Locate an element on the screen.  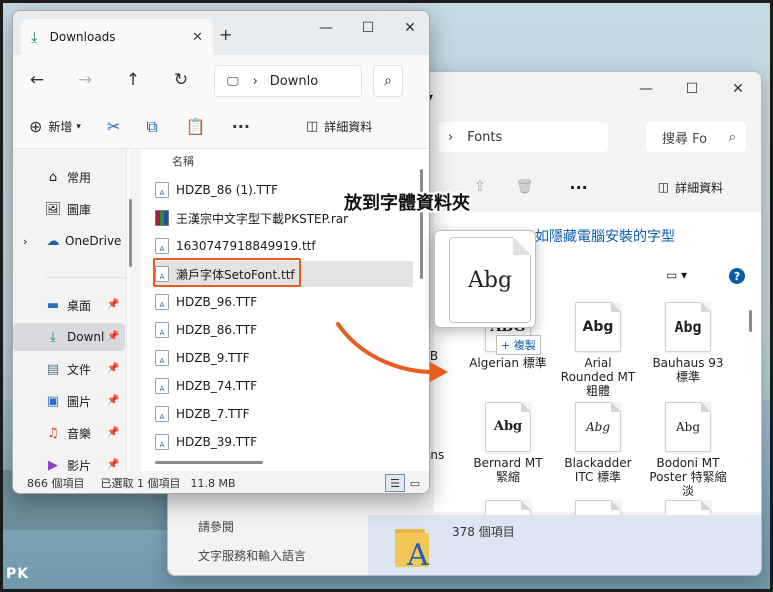
fonts-details-button: 詳細資料 is located at coordinates (699, 187).